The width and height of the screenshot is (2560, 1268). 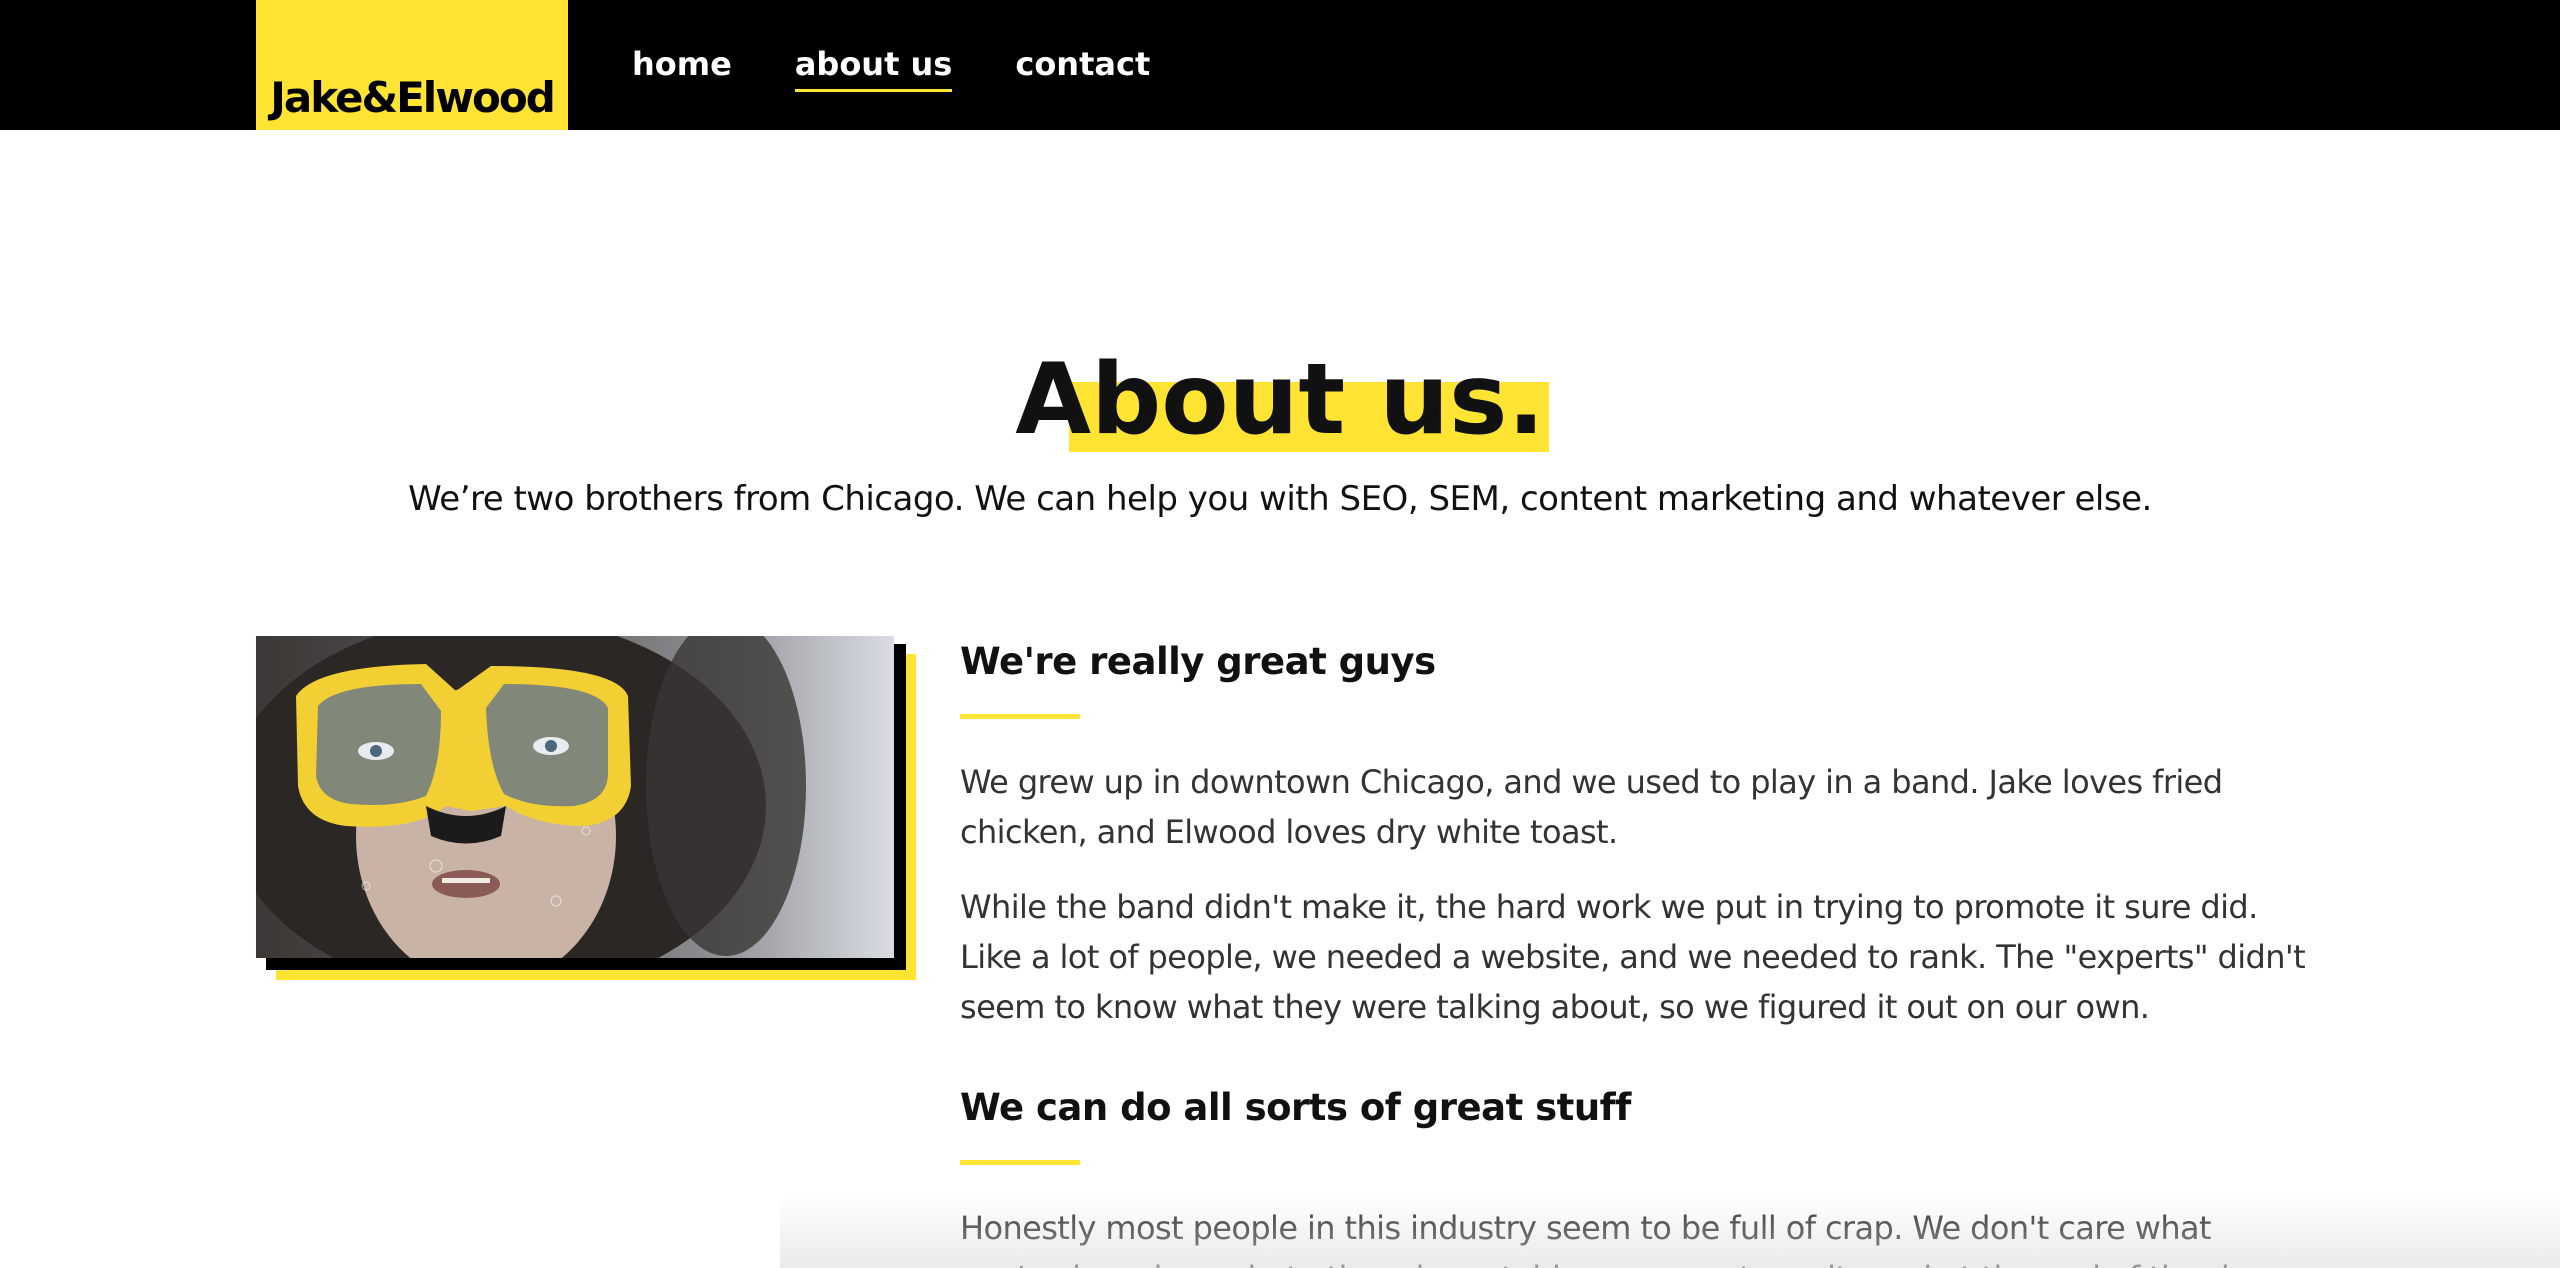 I want to click on snorkel-mask-photo, so click(x=575, y=797).